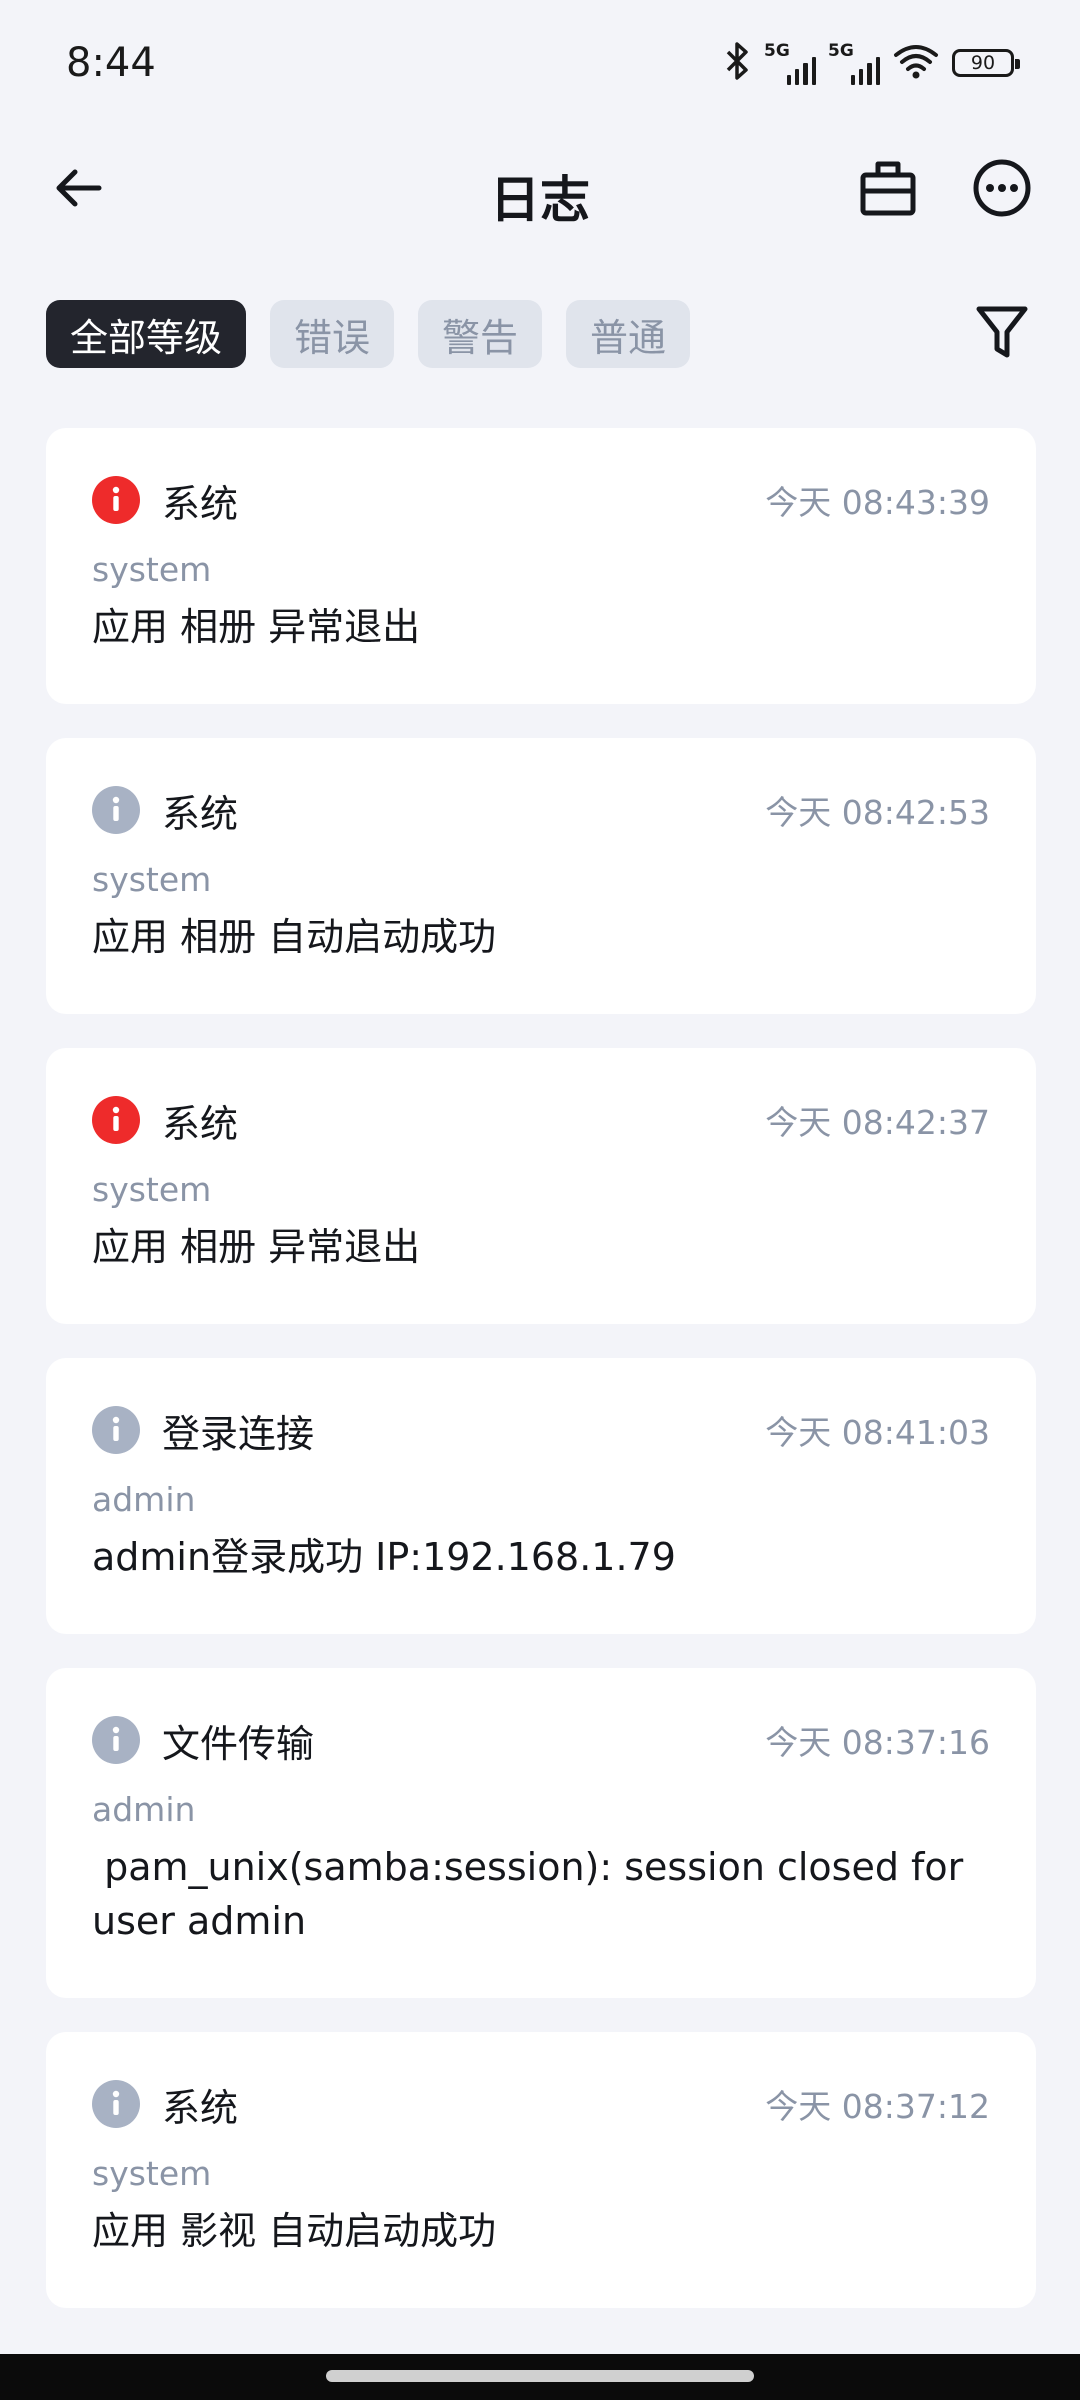  What do you see at coordinates (983, 63) in the screenshot?
I see `battery-level: 90` at bounding box center [983, 63].